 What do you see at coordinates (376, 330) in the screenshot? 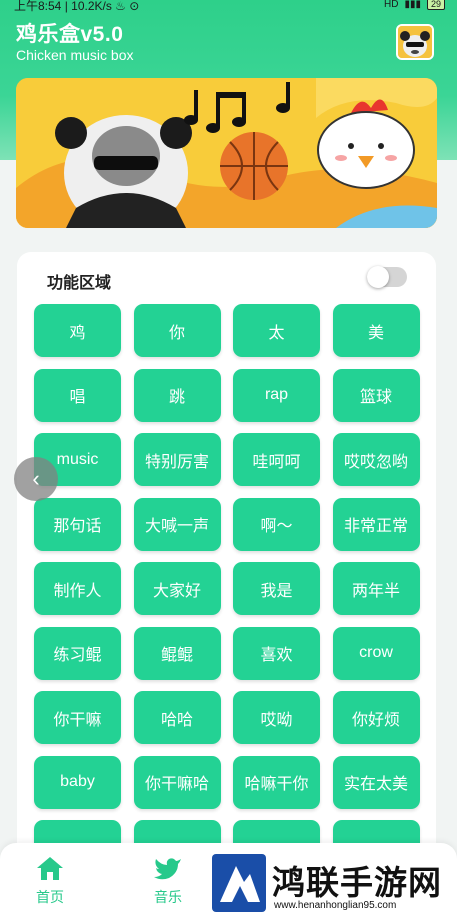
I see `sound-button: 美` at bounding box center [376, 330].